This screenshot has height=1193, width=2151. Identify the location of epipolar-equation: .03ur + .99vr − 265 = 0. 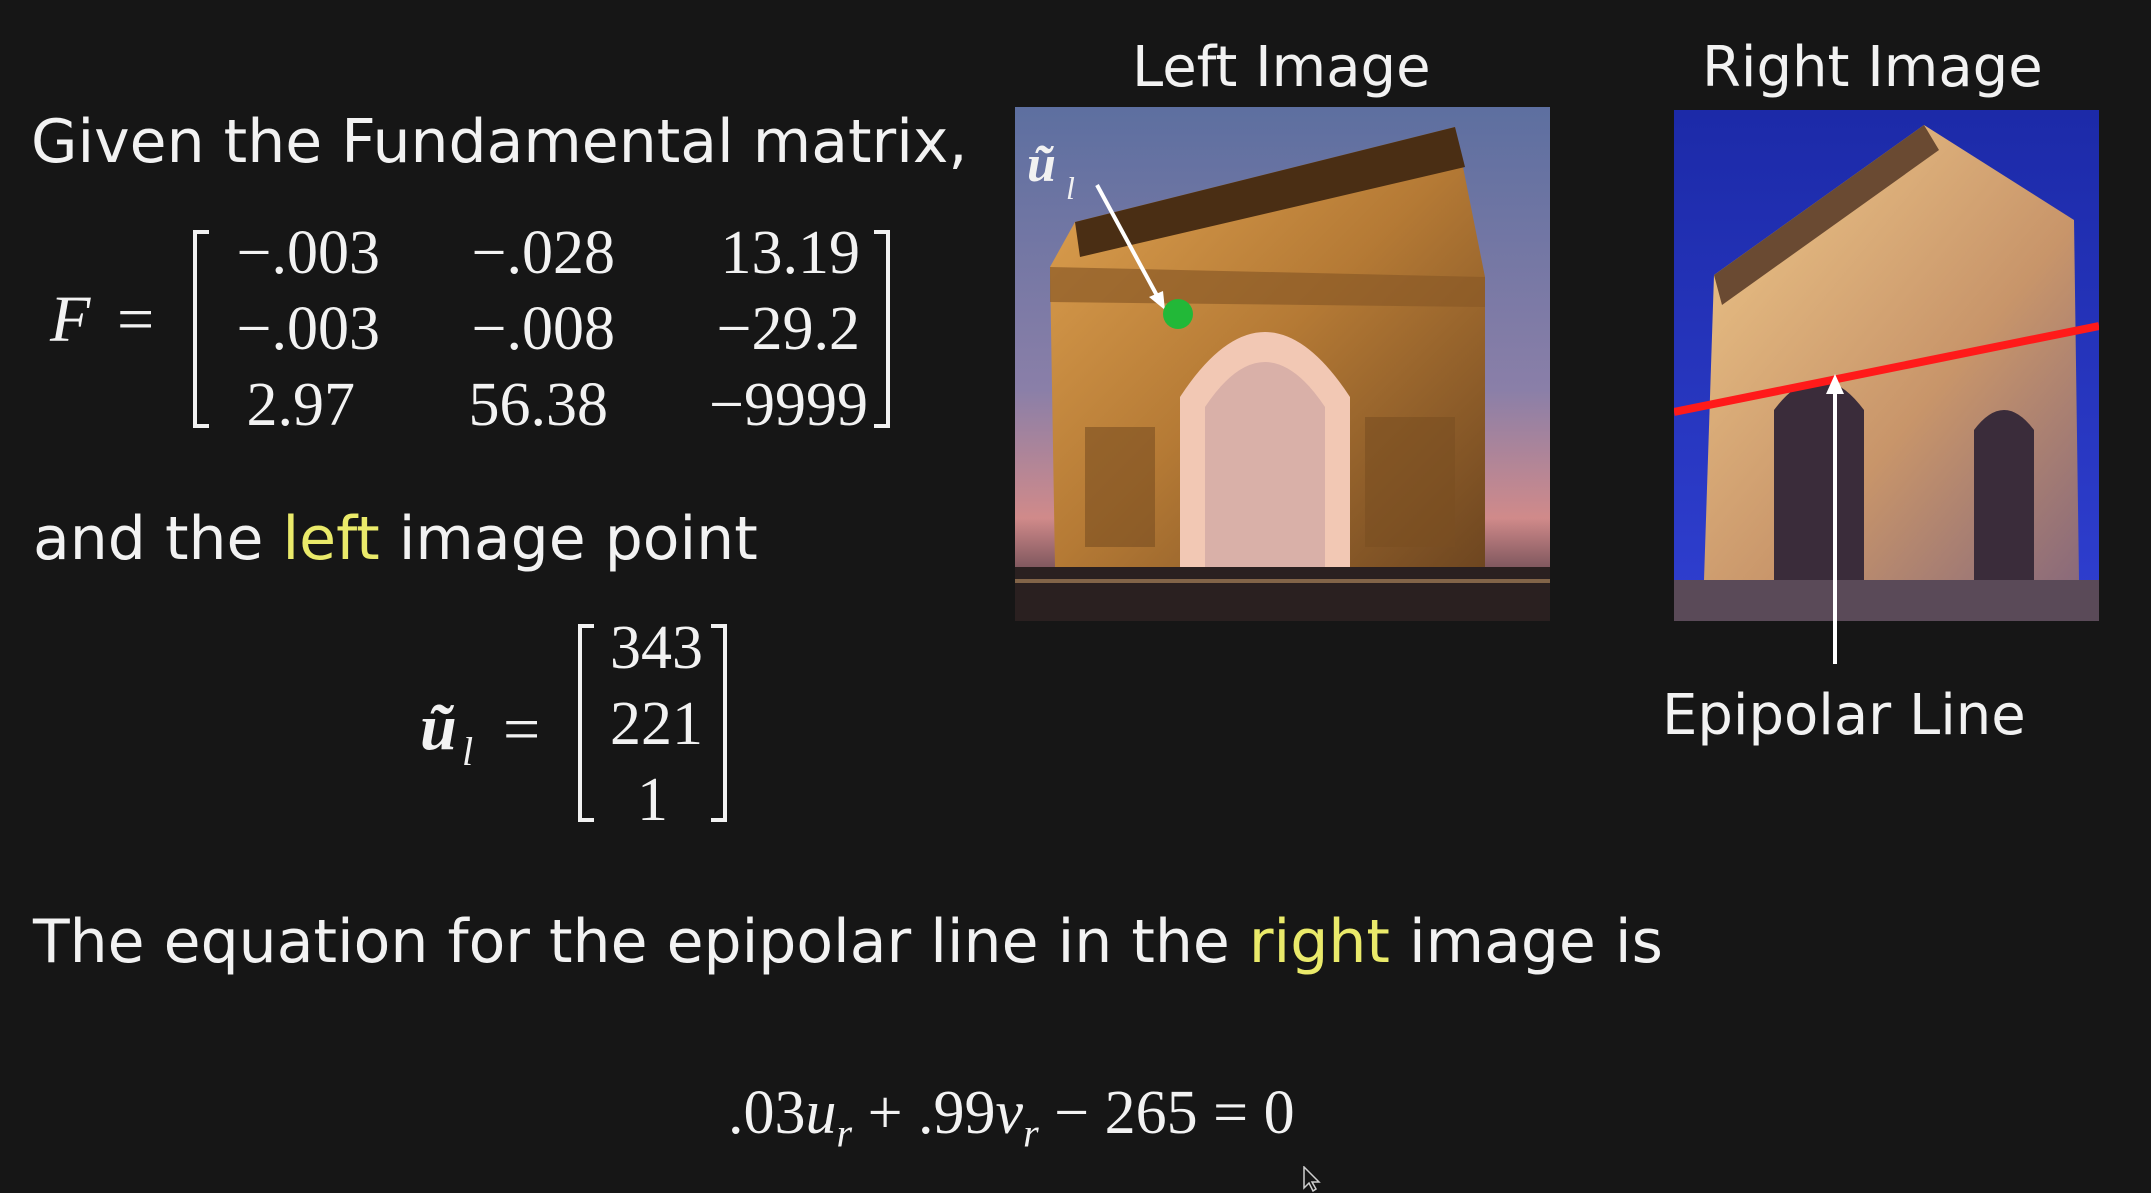
(1011, 1117).